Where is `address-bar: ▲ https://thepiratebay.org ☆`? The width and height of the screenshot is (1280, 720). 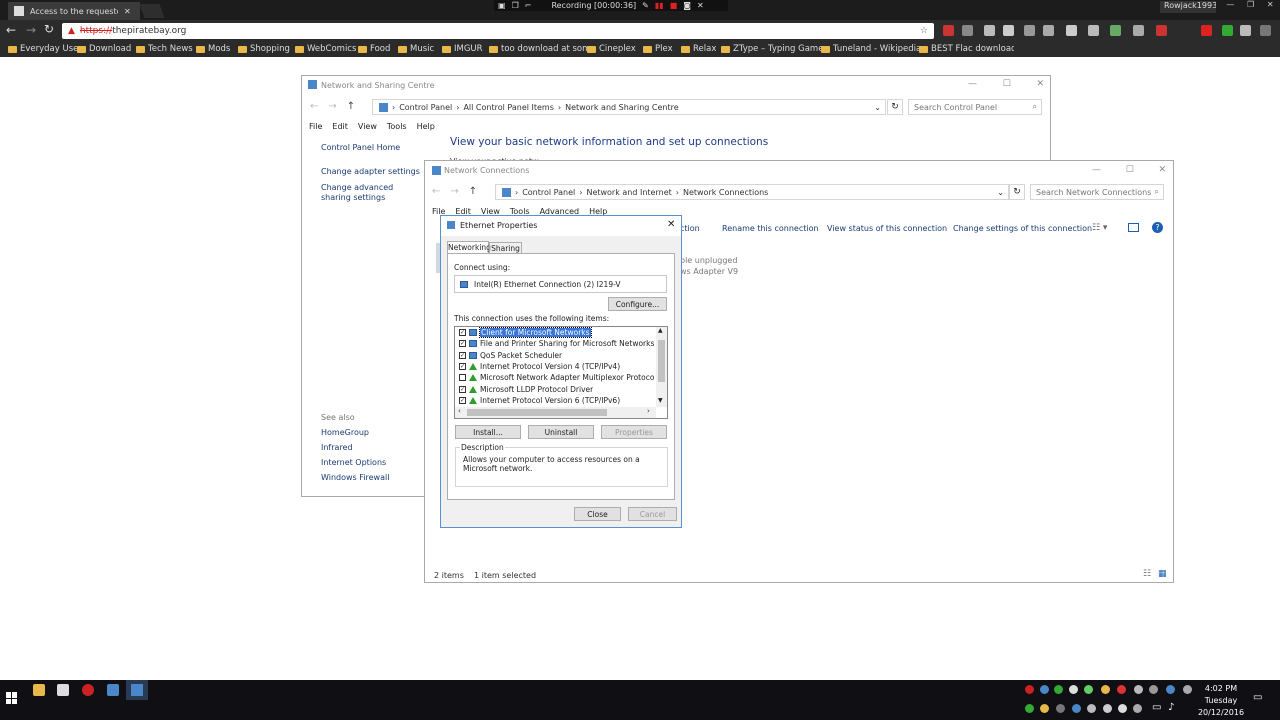 address-bar: ▲ https://thepiratebay.org ☆ is located at coordinates (498, 31).